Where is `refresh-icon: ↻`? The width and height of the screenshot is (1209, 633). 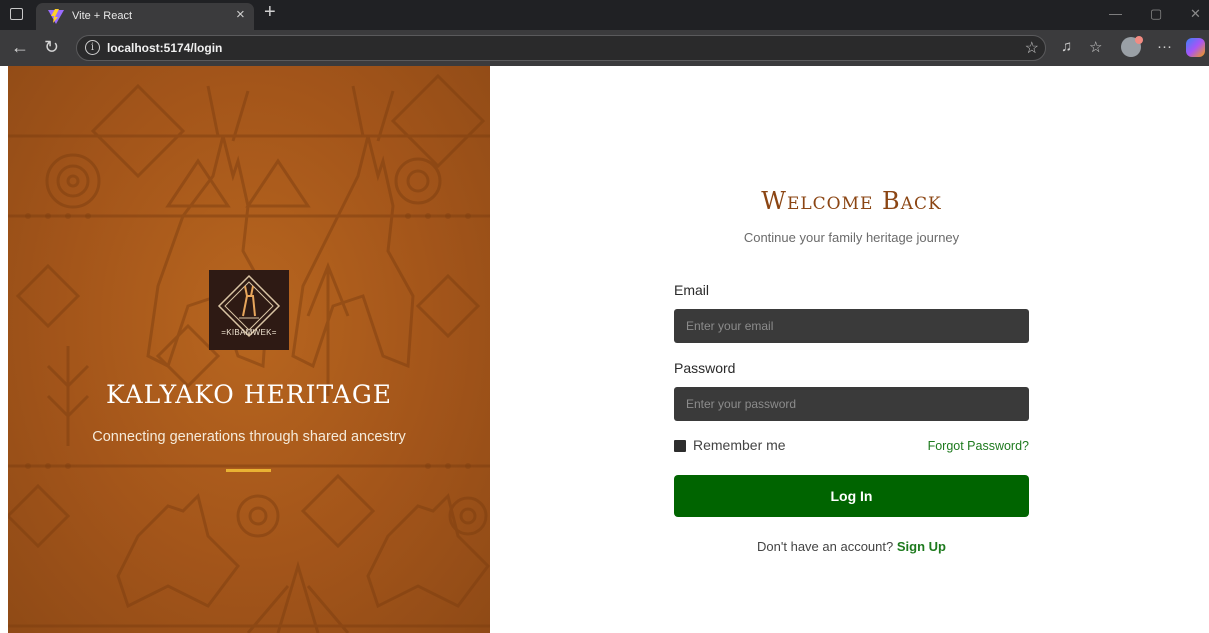
refresh-icon: ↻ is located at coordinates (51, 47).